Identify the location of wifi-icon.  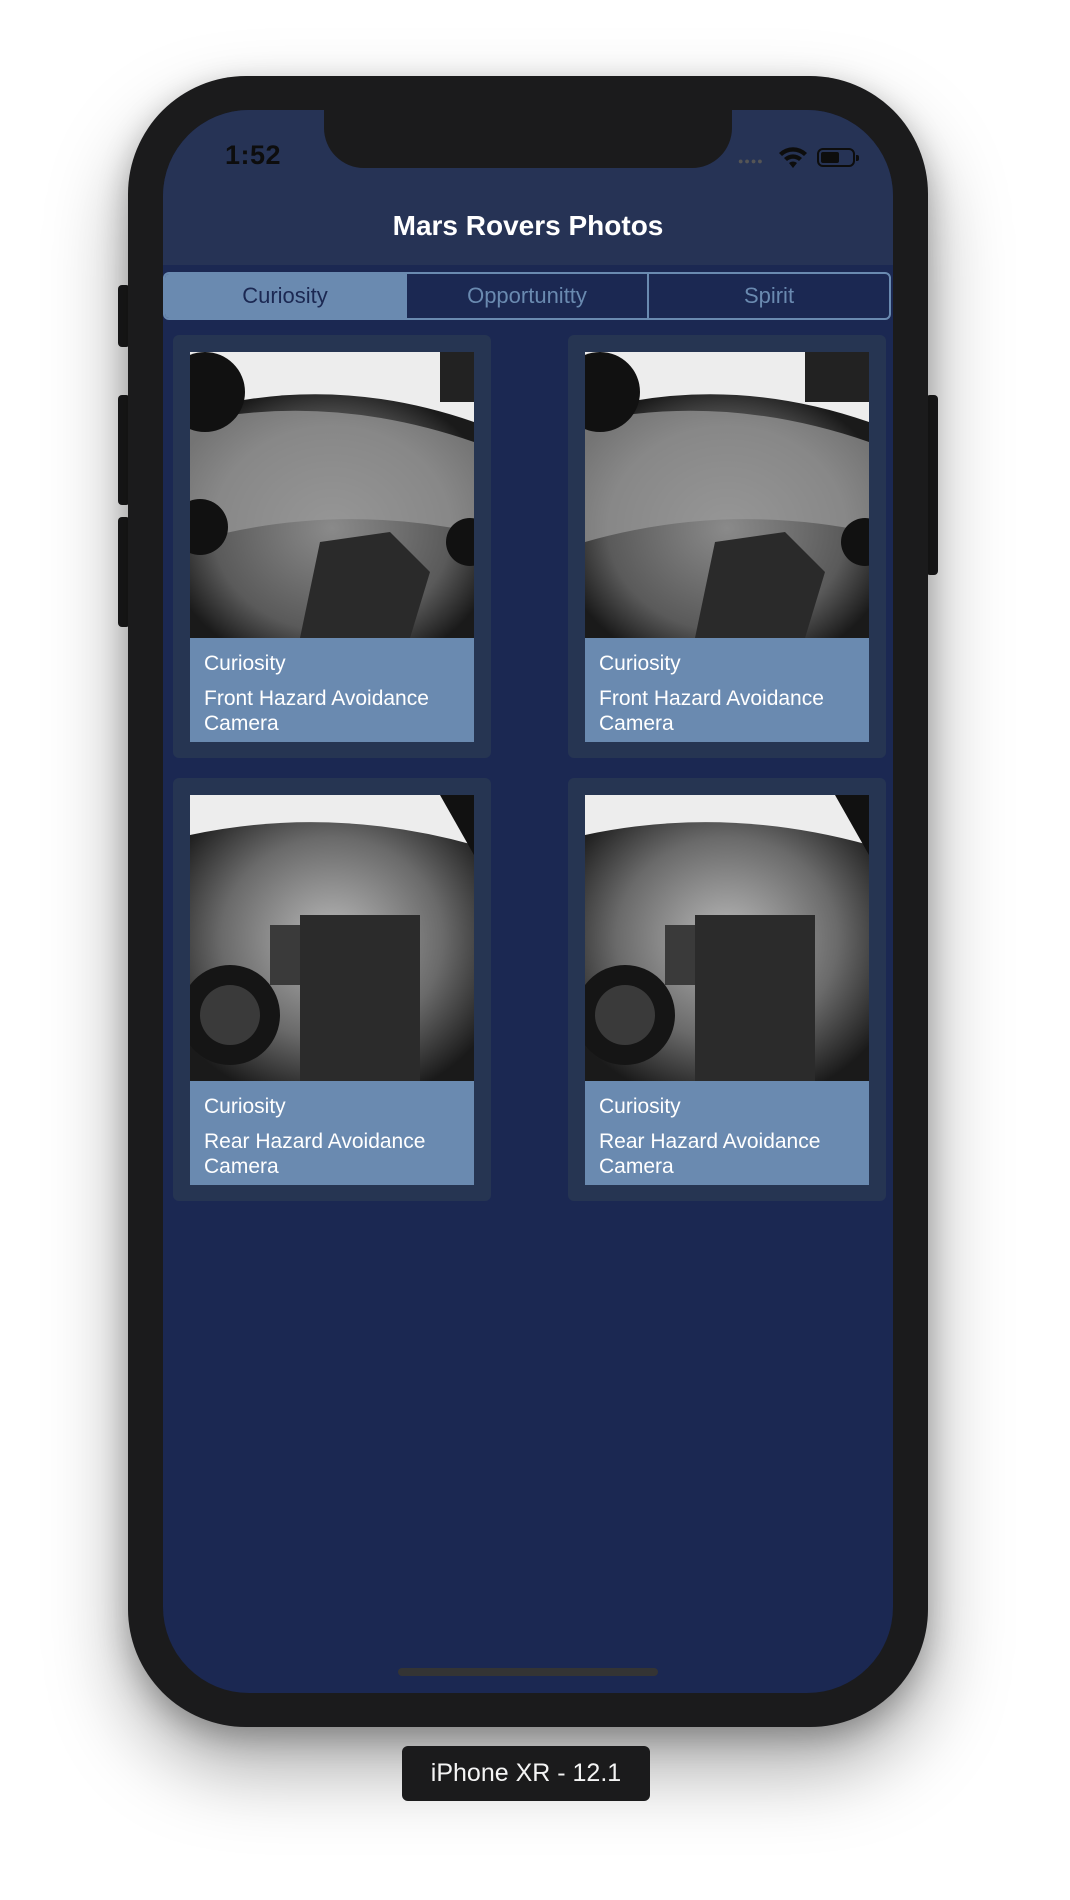
(793, 157).